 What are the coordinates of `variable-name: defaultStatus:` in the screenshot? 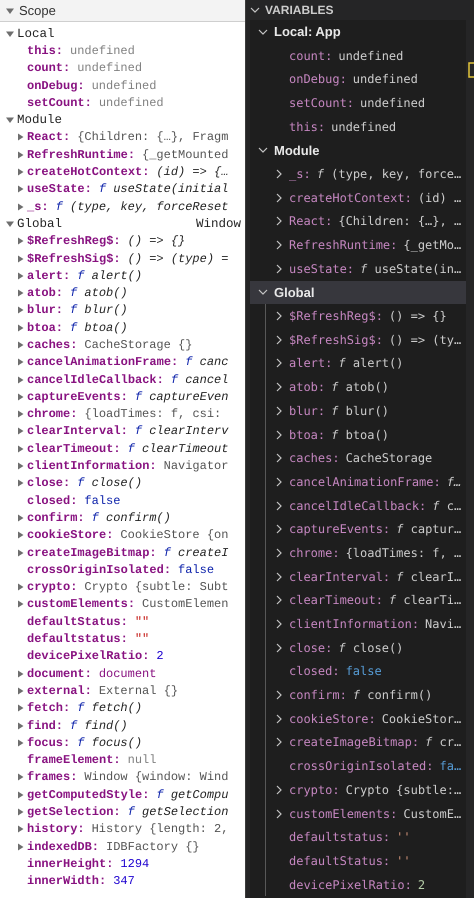 It's located at (77, 621).